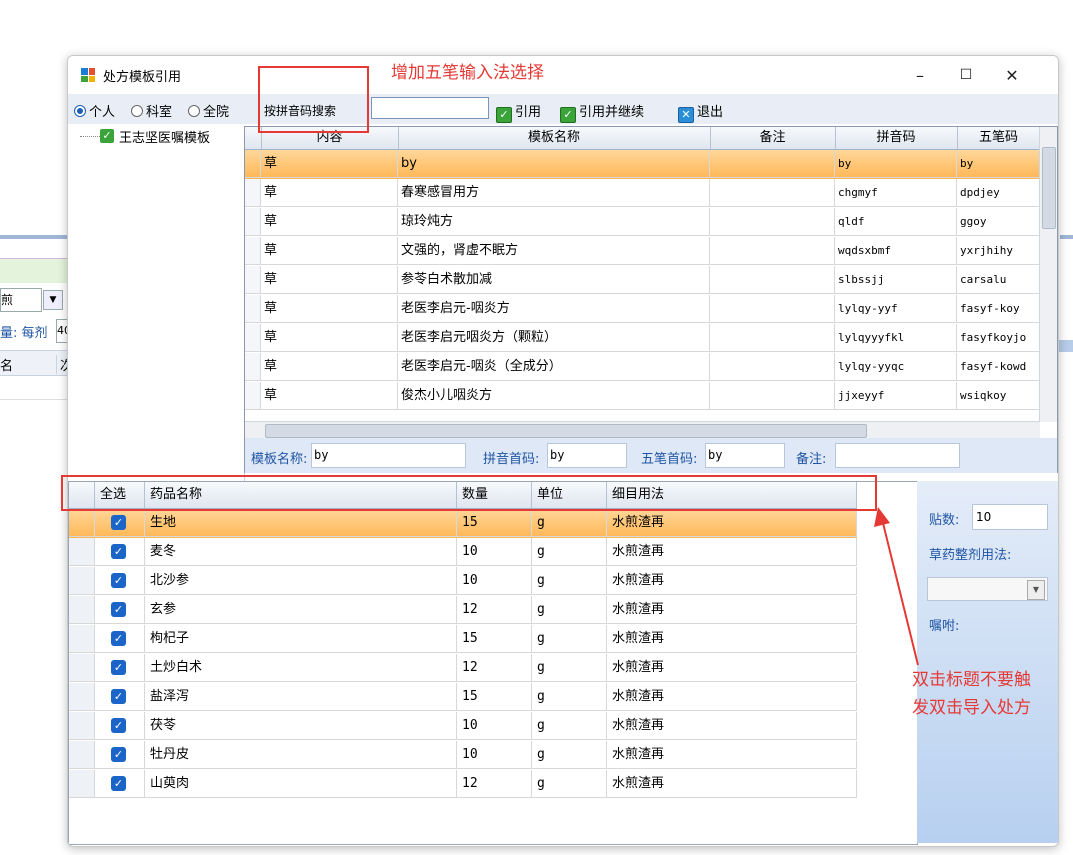  I want to click on col-header-name: 模板名称, so click(554, 138).